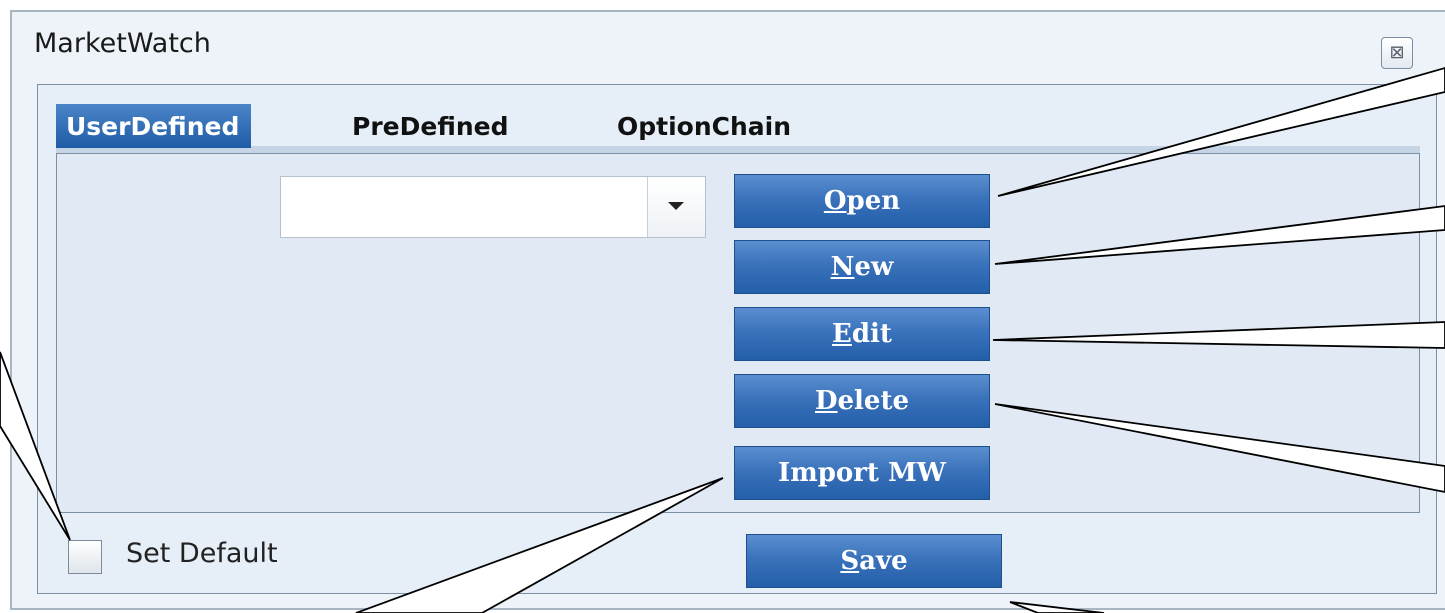 Image resolution: width=1445 pixels, height=613 pixels. Describe the element at coordinates (154, 126) in the screenshot. I see `tab-userdefined: UserDefined` at that location.